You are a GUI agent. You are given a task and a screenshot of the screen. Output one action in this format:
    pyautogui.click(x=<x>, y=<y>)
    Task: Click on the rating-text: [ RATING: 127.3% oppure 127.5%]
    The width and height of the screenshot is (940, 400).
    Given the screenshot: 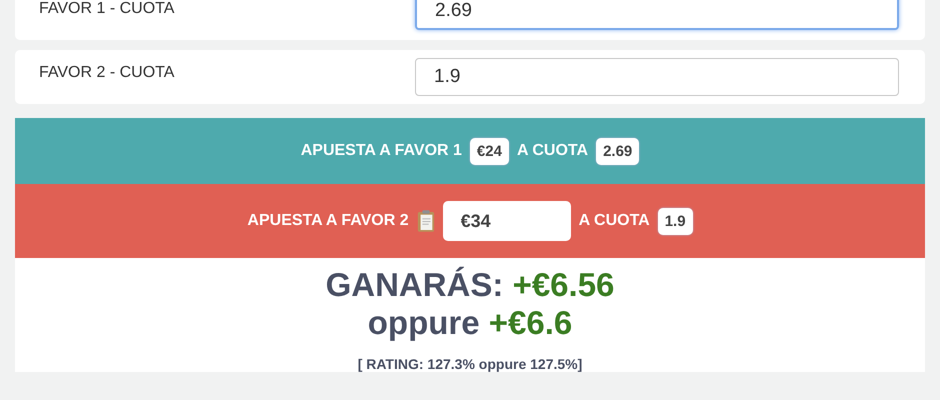 What is the action you would take?
    pyautogui.click(x=470, y=364)
    